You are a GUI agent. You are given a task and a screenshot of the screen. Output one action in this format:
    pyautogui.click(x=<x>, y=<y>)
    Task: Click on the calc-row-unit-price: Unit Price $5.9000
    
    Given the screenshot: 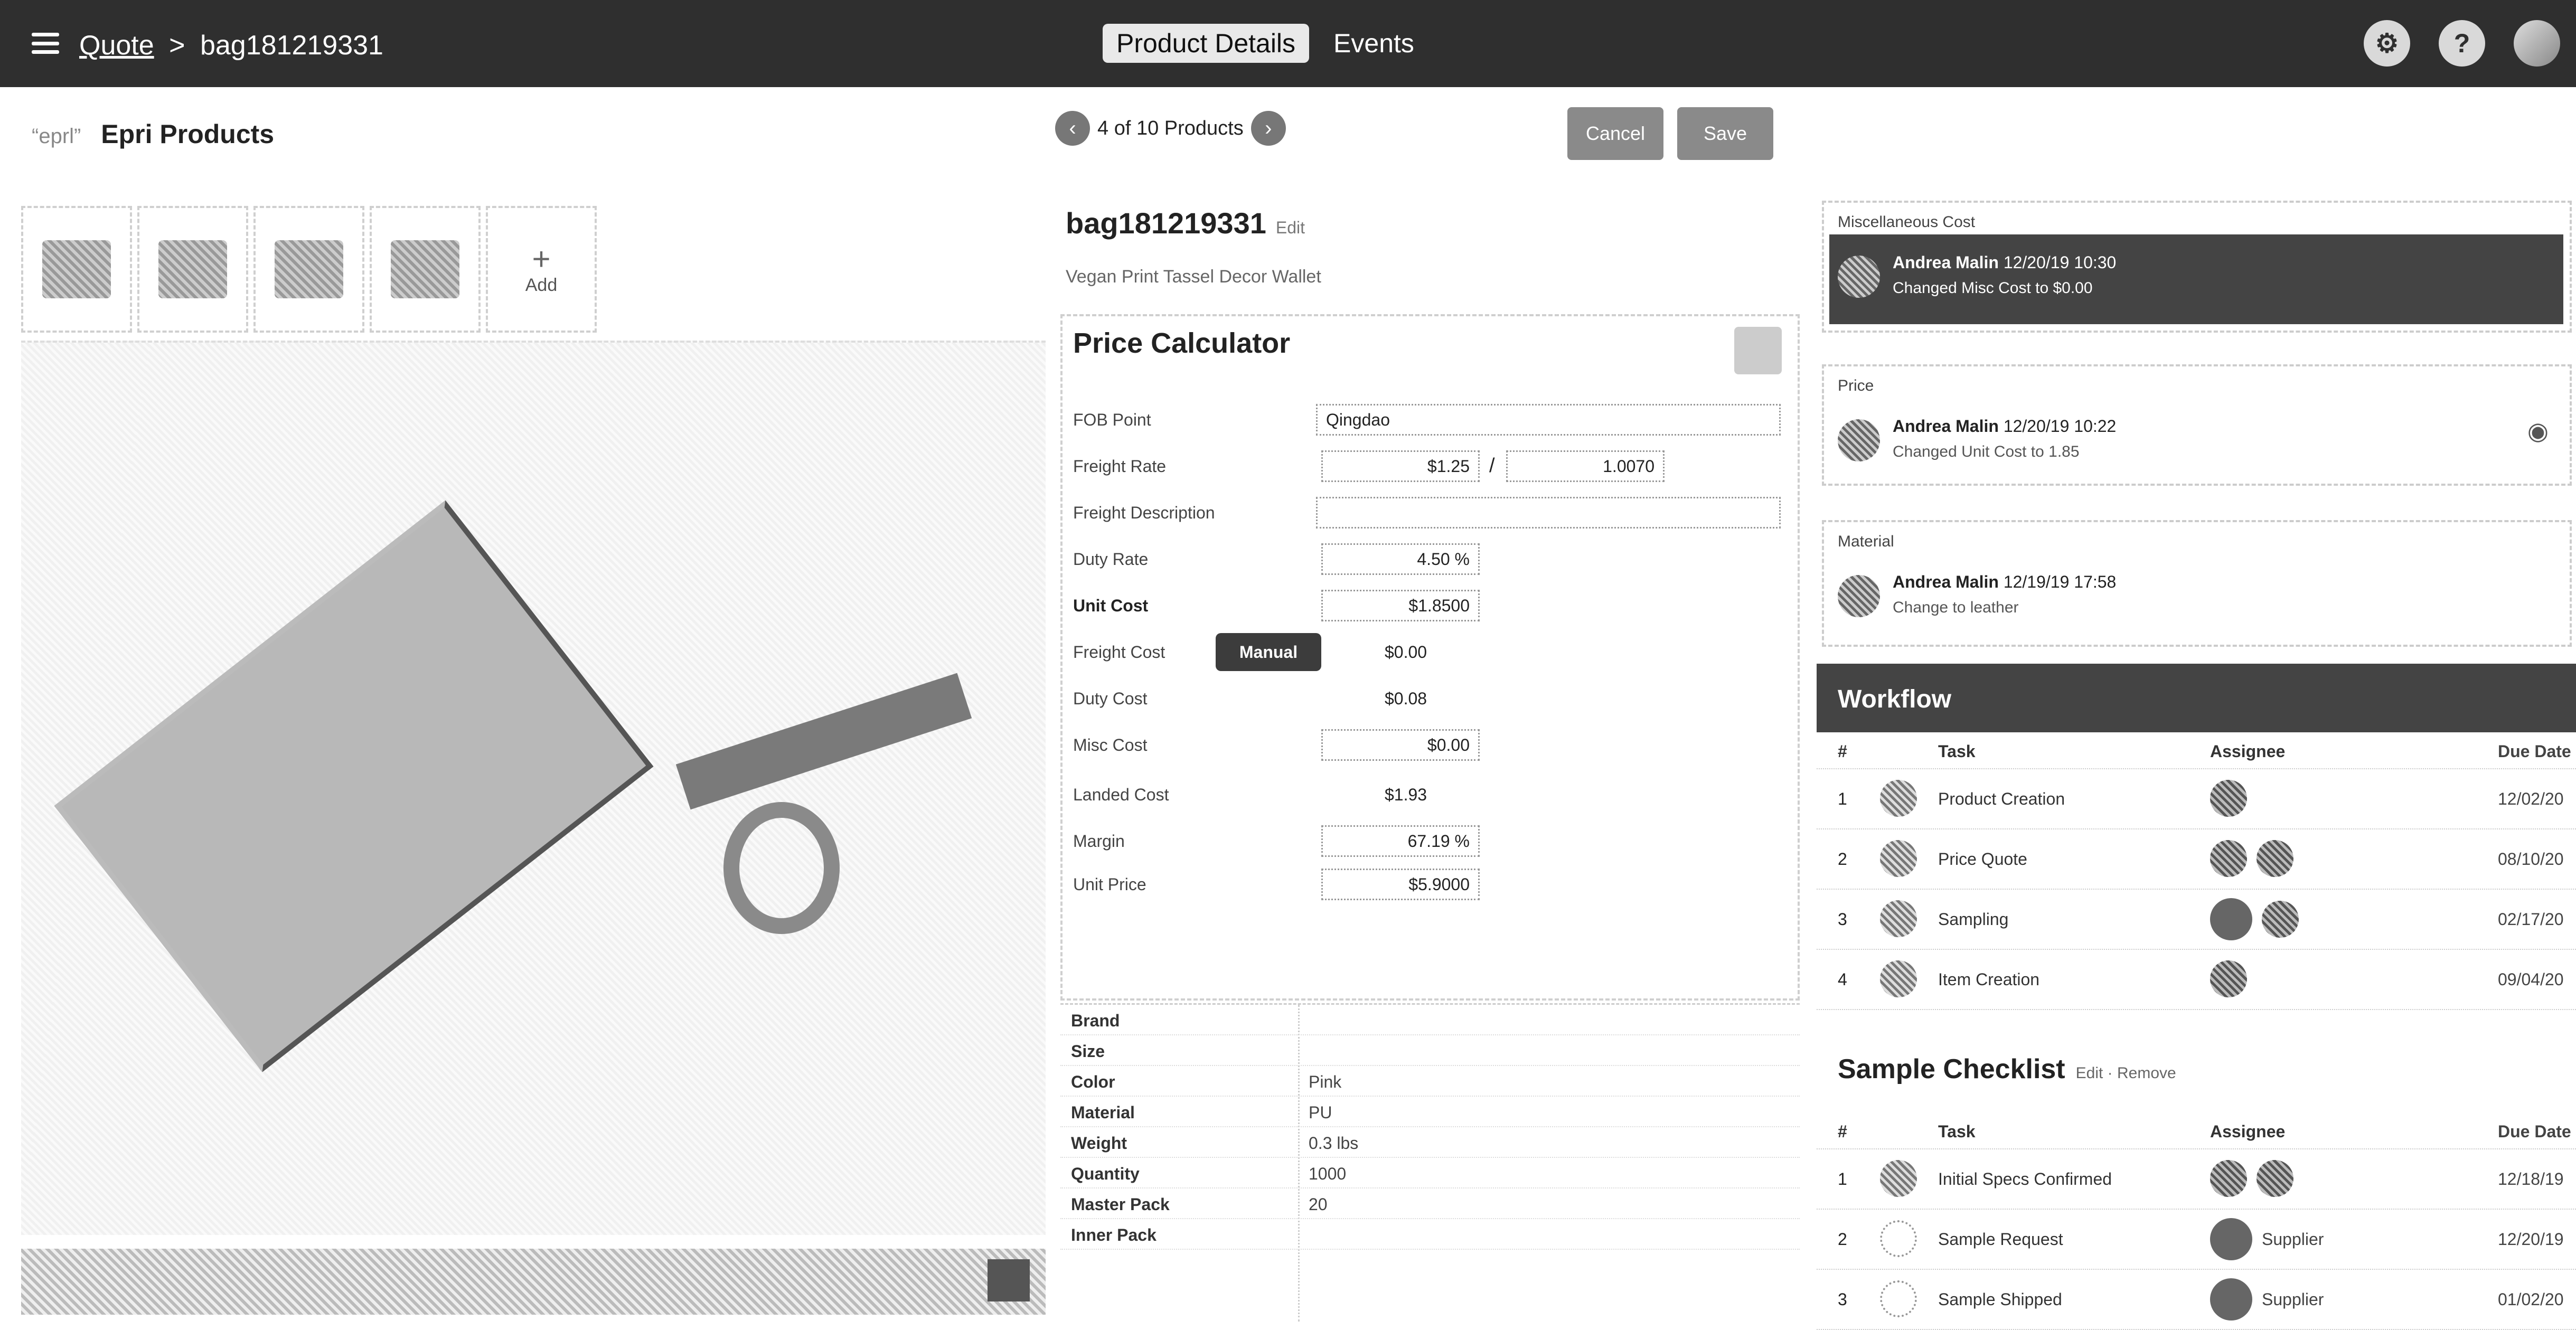 What is the action you would take?
    pyautogui.click(x=1432, y=884)
    